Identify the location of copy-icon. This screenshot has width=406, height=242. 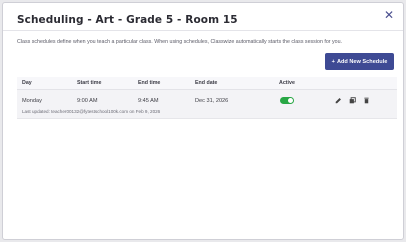
(352, 100).